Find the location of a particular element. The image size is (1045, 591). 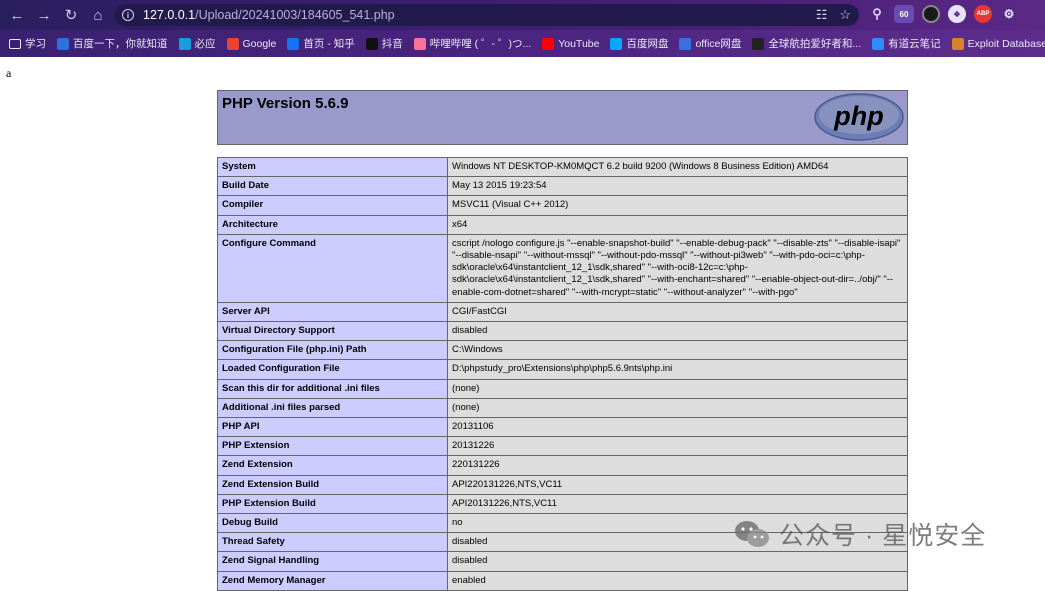

row-value: x64 is located at coordinates (677, 224).